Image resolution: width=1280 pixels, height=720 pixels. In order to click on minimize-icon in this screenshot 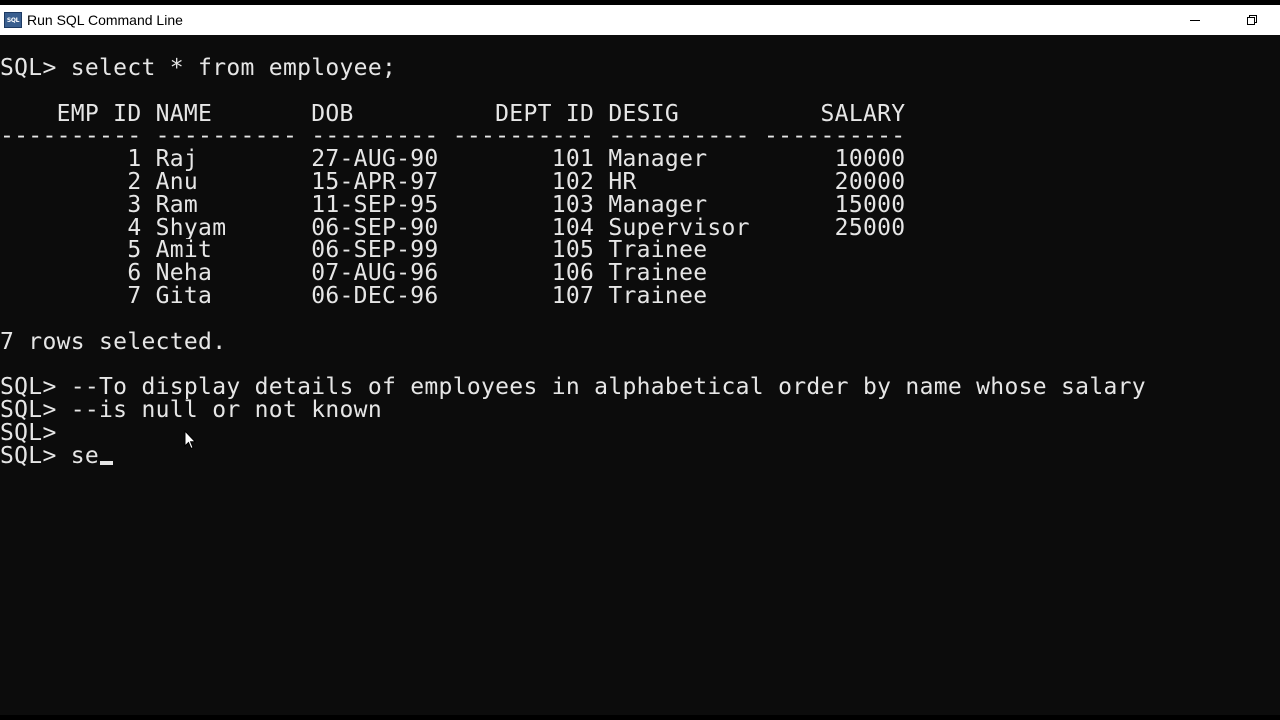, I will do `click(1194, 20)`.